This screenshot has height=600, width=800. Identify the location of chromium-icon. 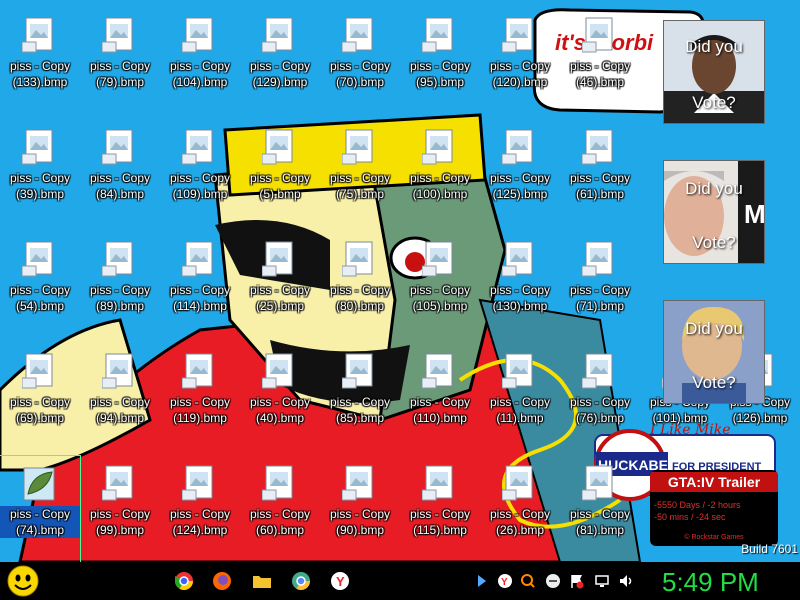
(301, 581).